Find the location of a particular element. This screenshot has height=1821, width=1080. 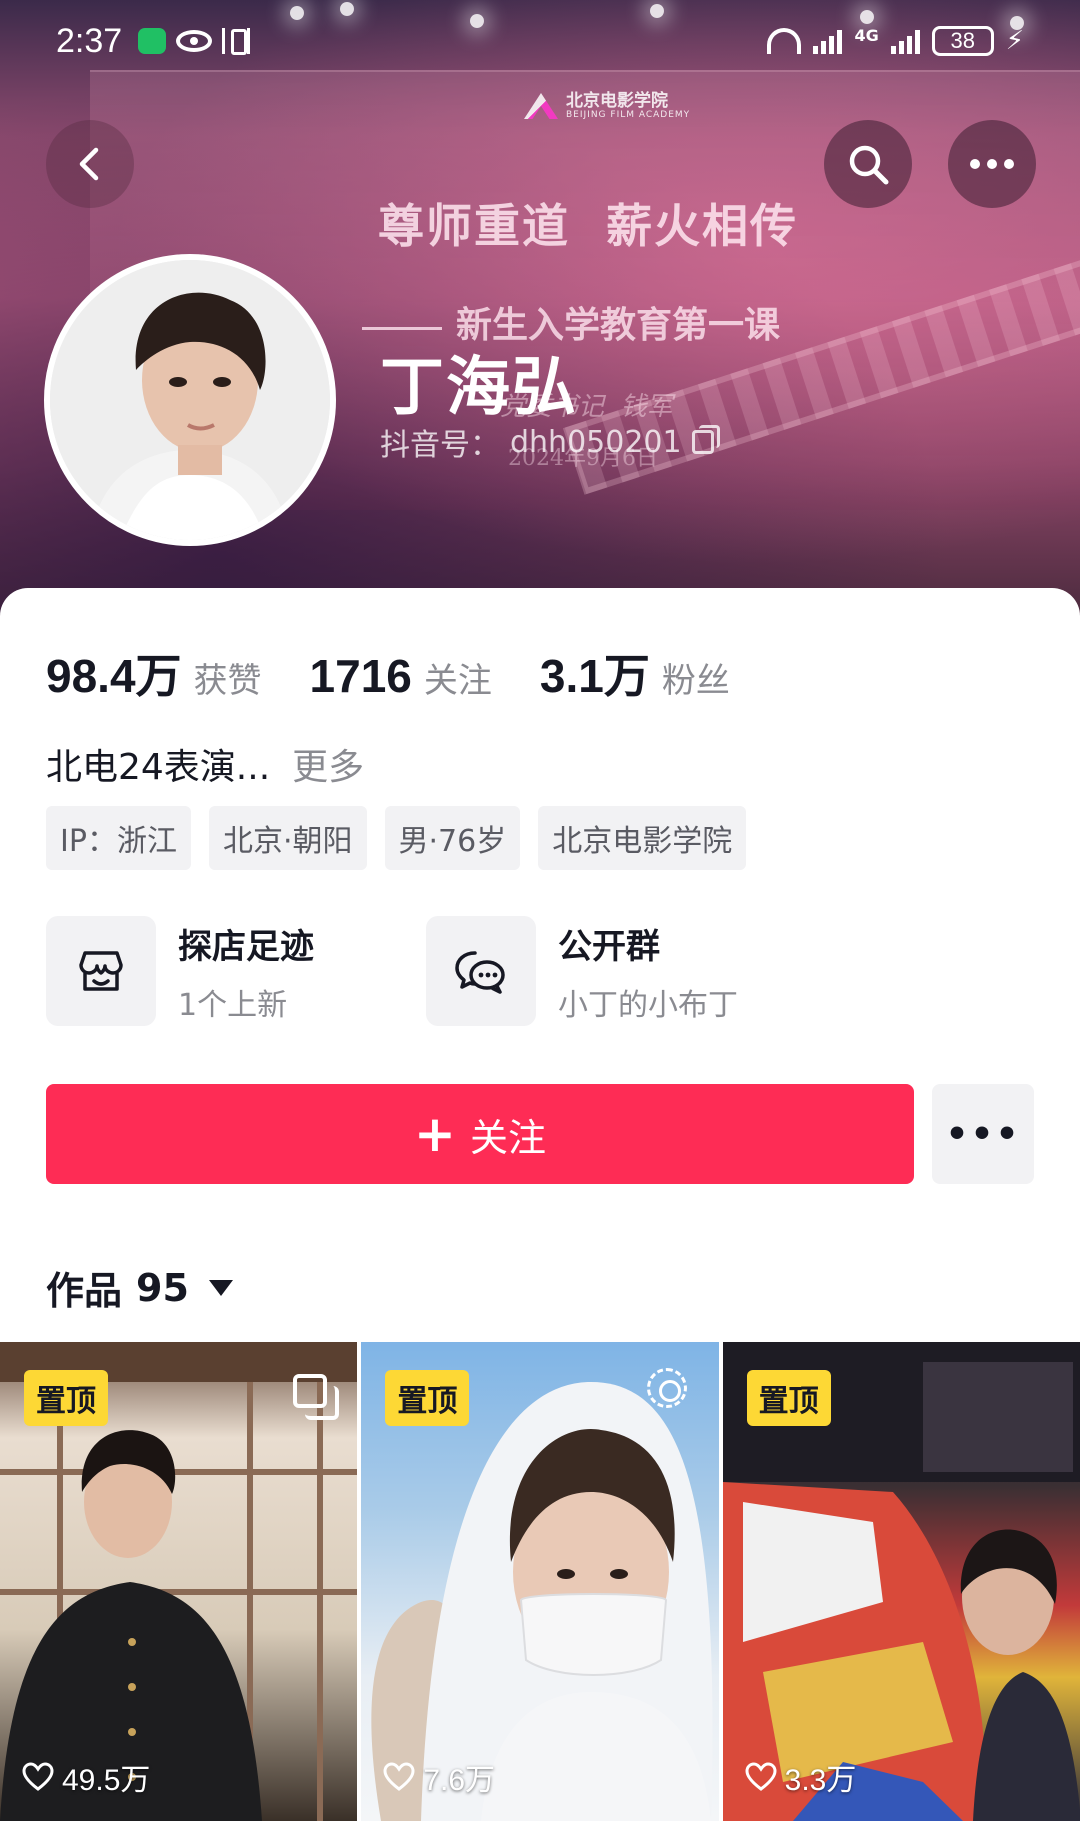

wifi-icon is located at coordinates (784, 41).